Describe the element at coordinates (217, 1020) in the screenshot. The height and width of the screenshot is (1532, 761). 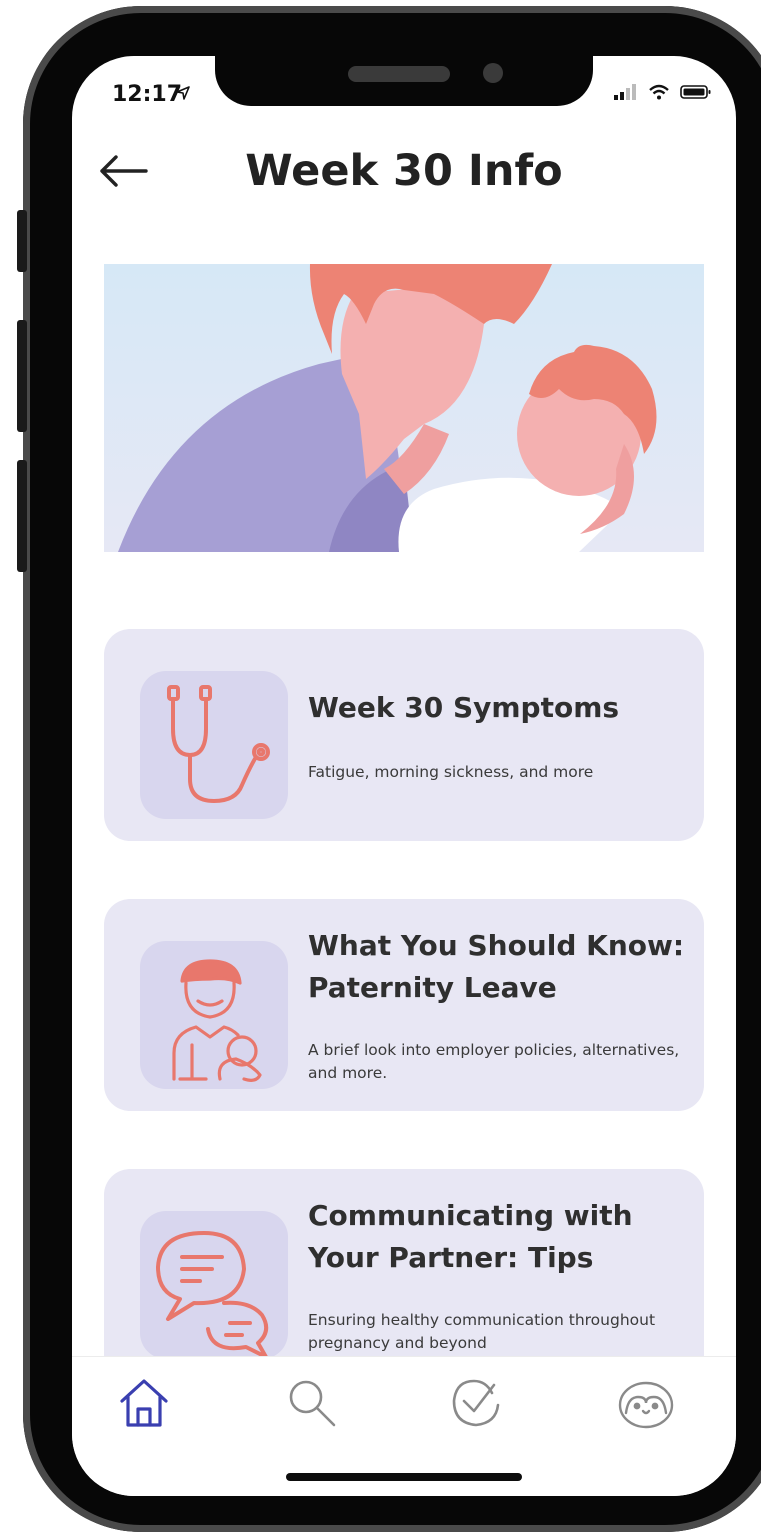
I see `parent-baby-icon` at that location.